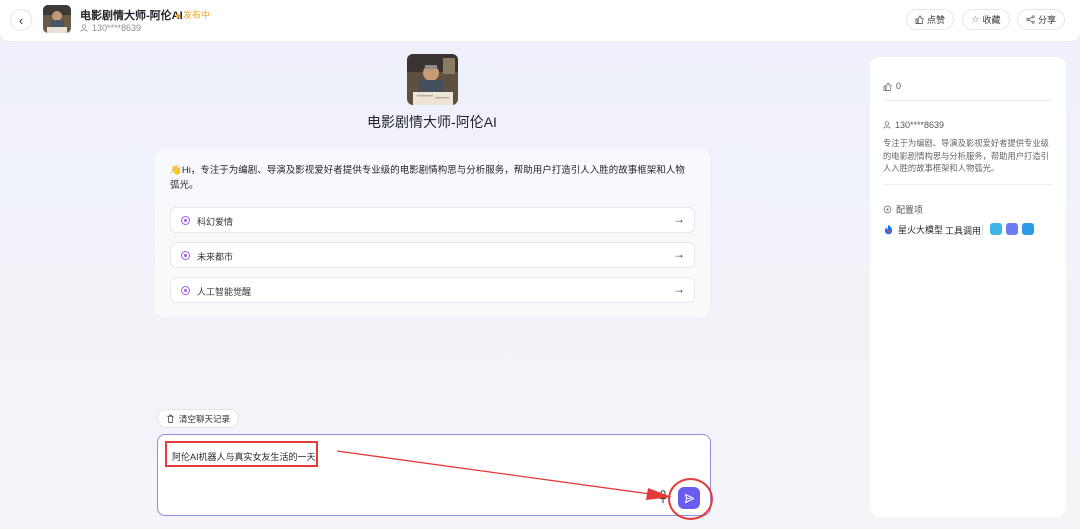  What do you see at coordinates (131, 16) in the screenshot?
I see `app-title: 电影剧情大师-阿伦AI` at bounding box center [131, 16].